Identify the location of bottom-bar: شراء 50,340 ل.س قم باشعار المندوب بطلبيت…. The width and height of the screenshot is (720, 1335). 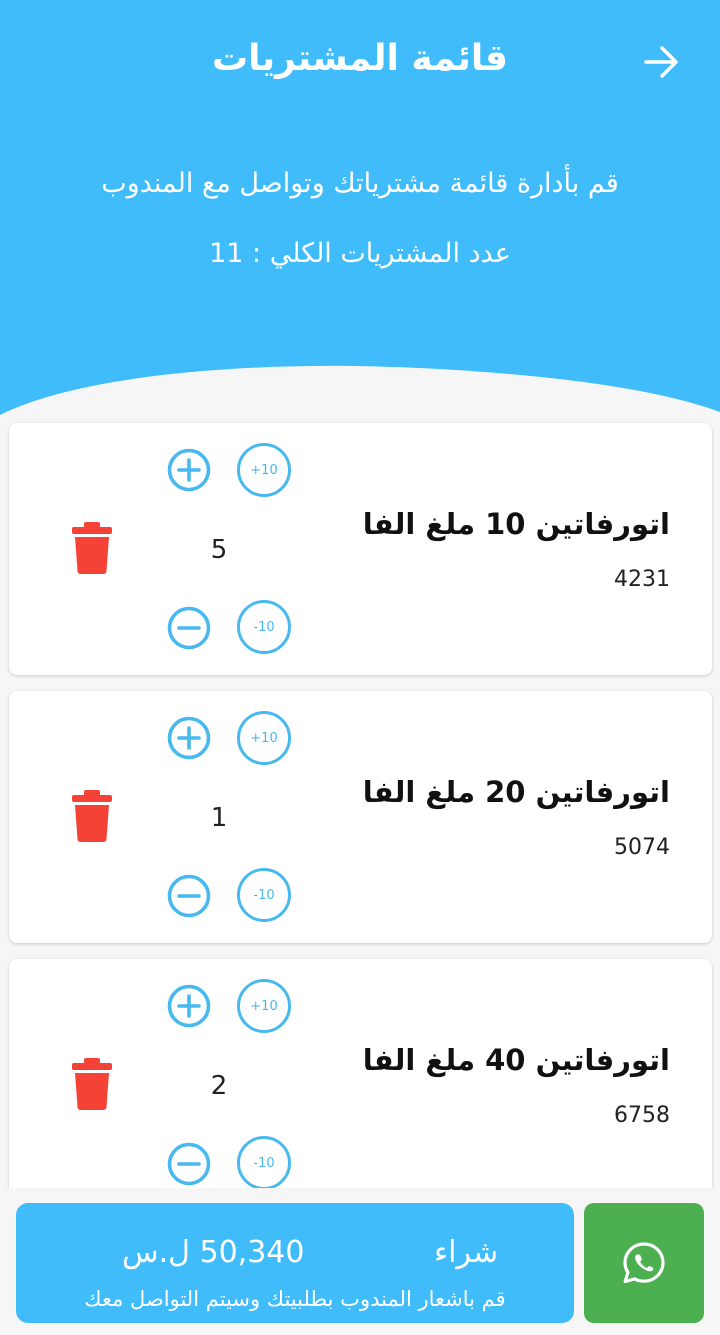
(360, 1261).